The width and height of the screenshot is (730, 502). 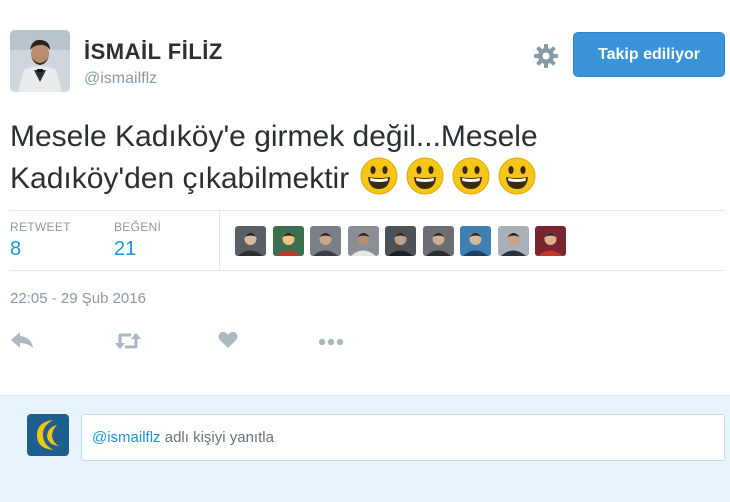 I want to click on stats-divider, so click(x=219, y=240).